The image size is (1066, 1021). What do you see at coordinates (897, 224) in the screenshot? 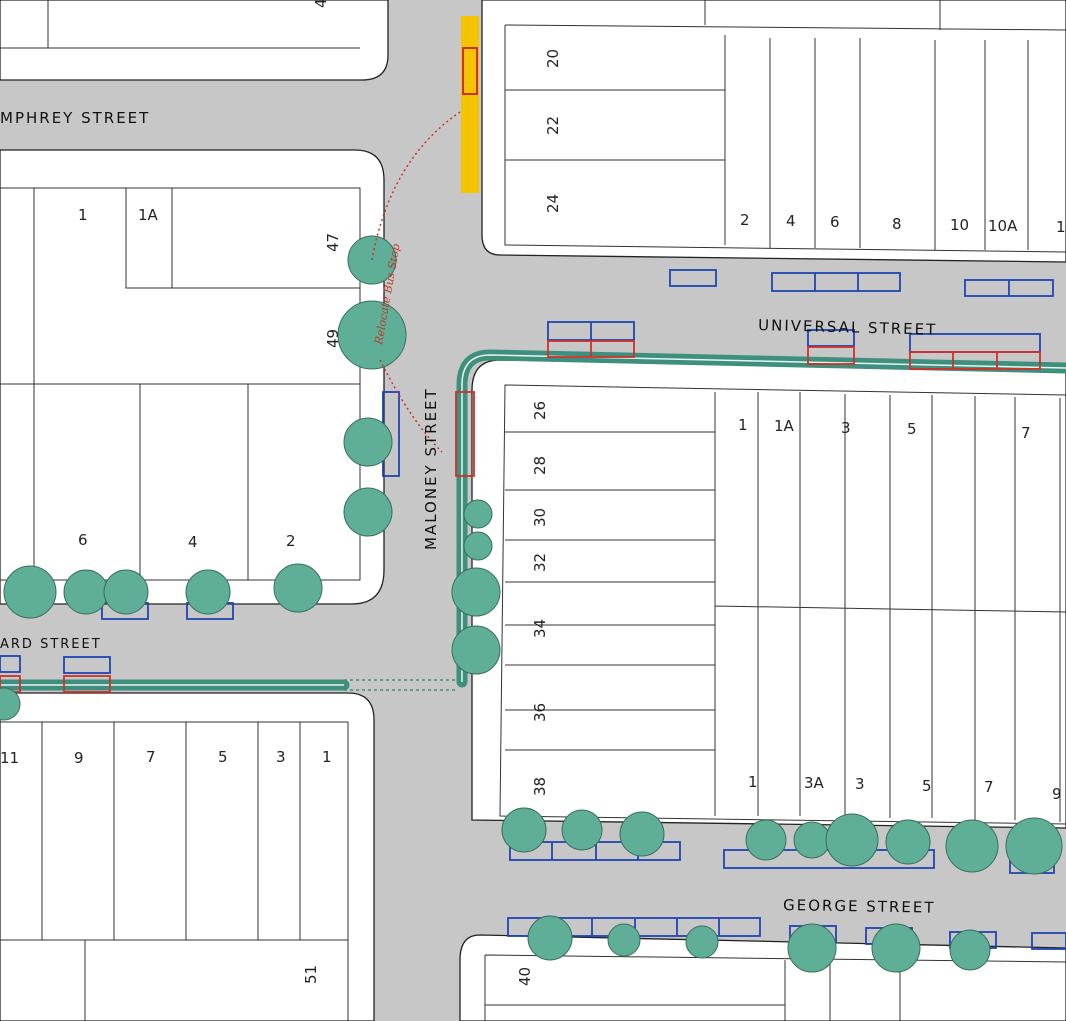
I see `lot-number: 8` at bounding box center [897, 224].